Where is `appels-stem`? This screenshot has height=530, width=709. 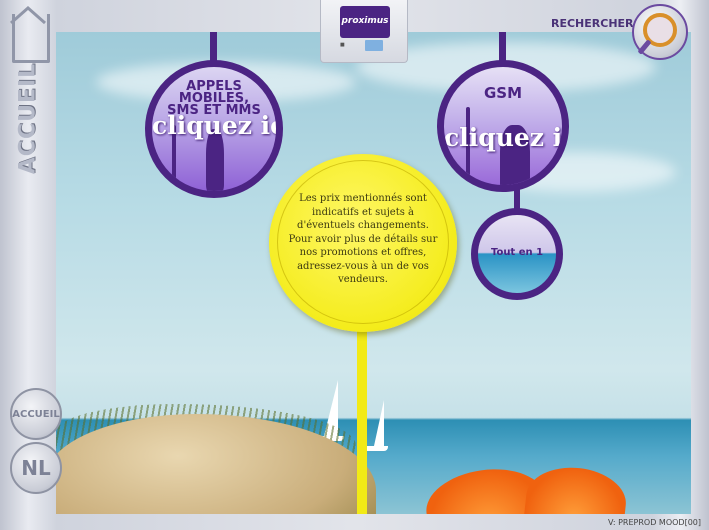 appels-stem is located at coordinates (213, 47).